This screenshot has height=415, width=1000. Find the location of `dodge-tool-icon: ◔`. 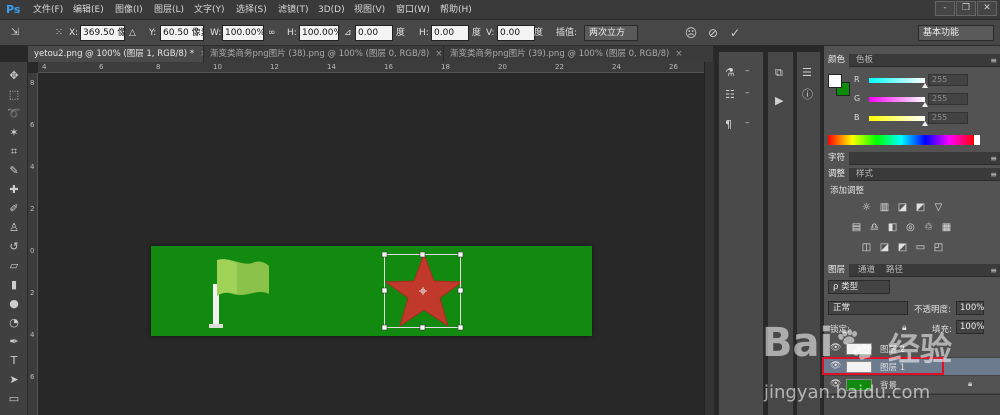

dodge-tool-icon: ◔ is located at coordinates (14, 323).